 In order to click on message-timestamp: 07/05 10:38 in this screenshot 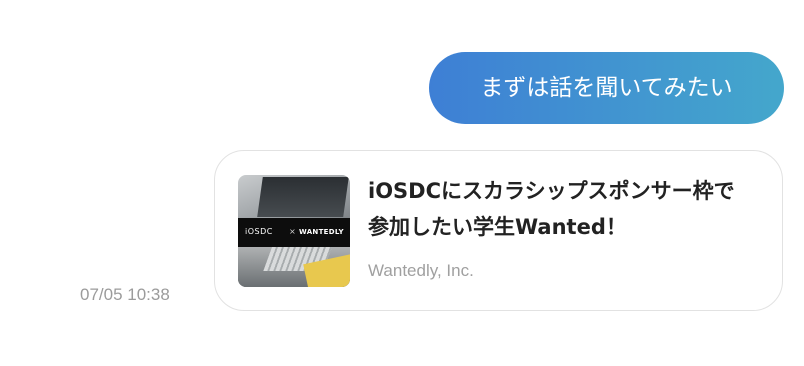, I will do `click(125, 294)`.